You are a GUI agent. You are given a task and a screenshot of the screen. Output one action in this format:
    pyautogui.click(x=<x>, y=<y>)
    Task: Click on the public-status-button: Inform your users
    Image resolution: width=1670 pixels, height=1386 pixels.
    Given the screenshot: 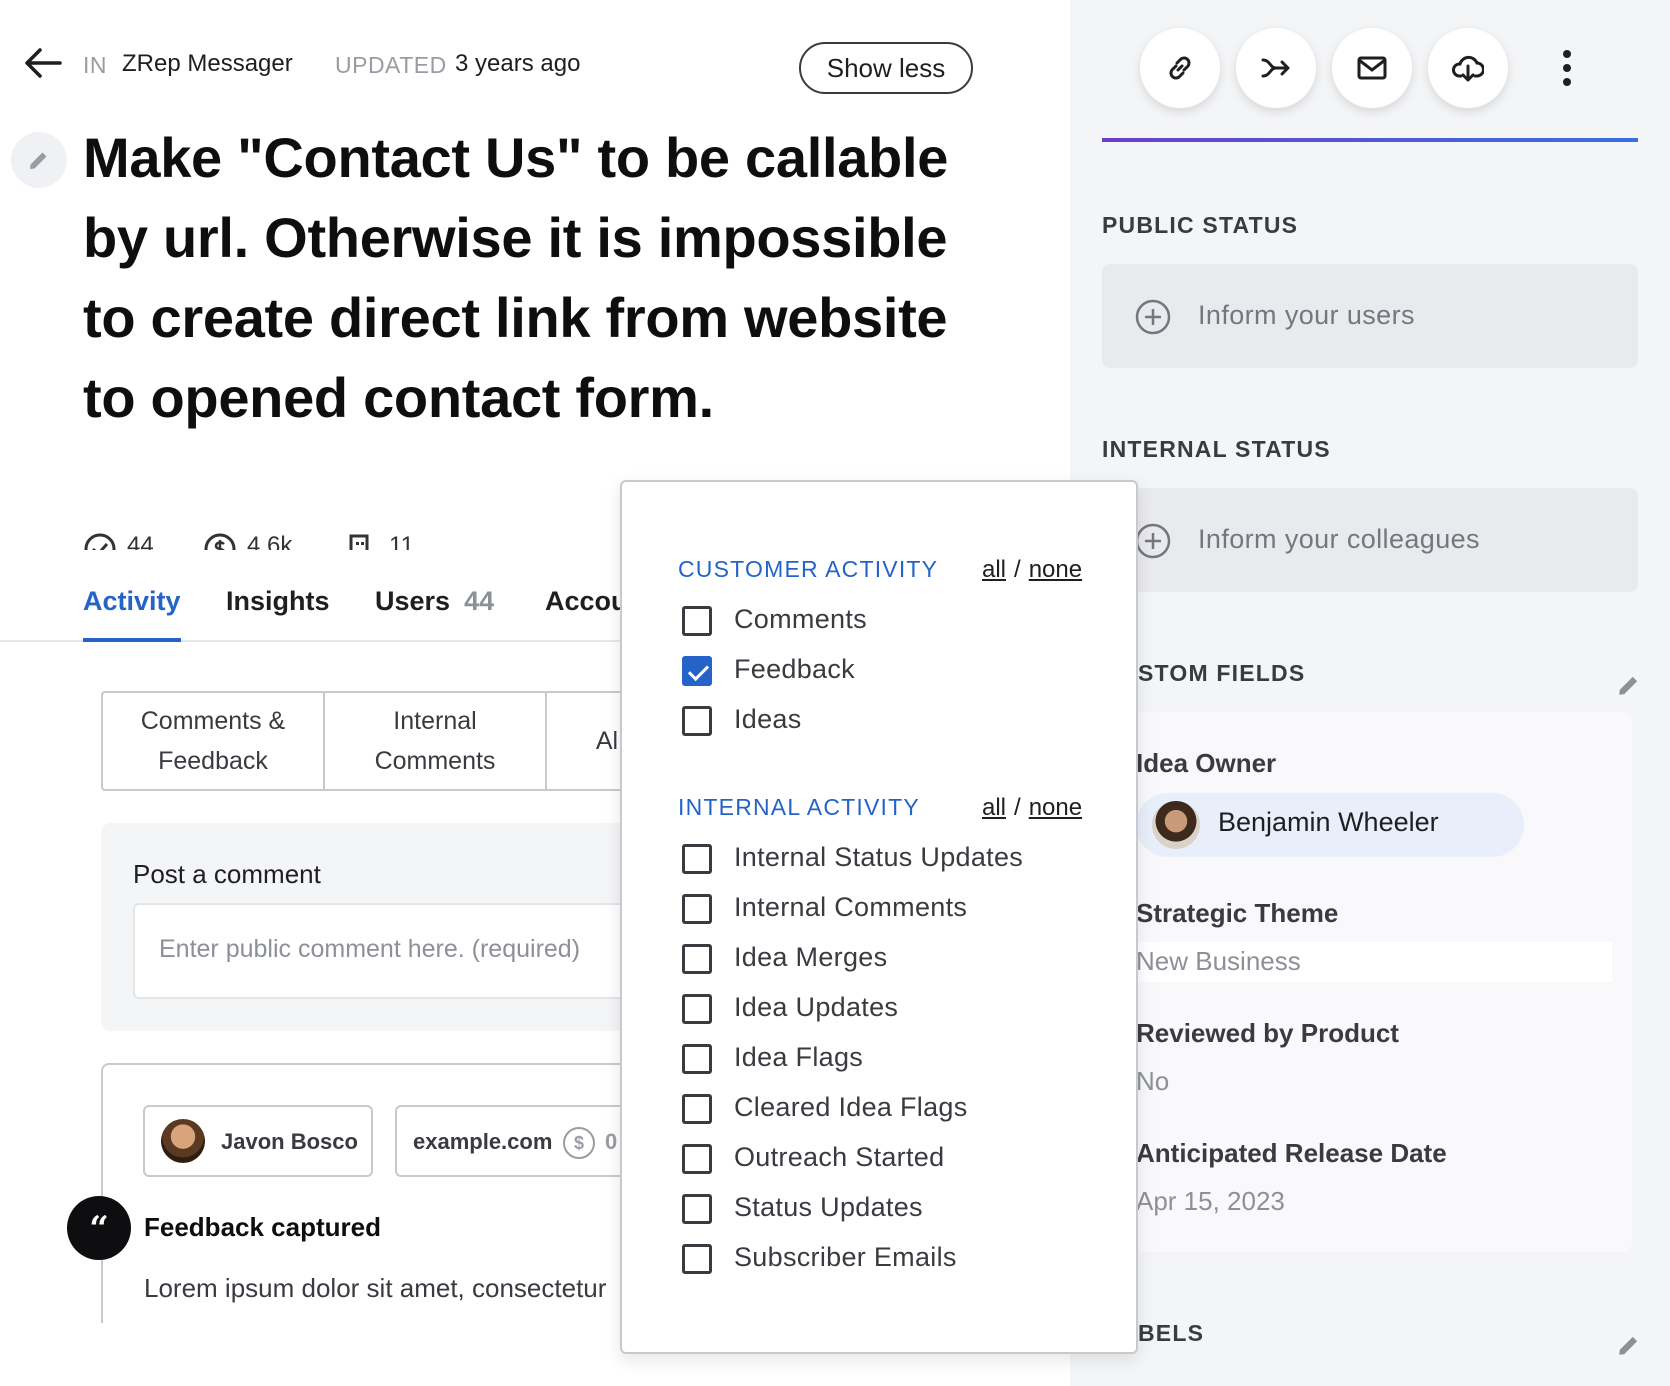 What is the action you would take?
    pyautogui.click(x=1370, y=316)
    